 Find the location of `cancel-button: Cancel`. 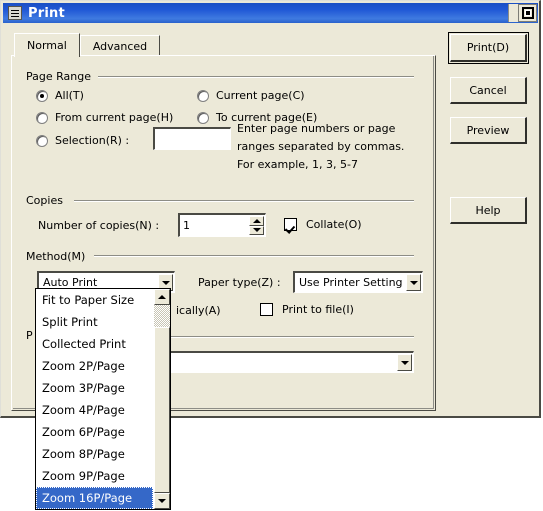

cancel-button: Cancel is located at coordinates (488, 90).